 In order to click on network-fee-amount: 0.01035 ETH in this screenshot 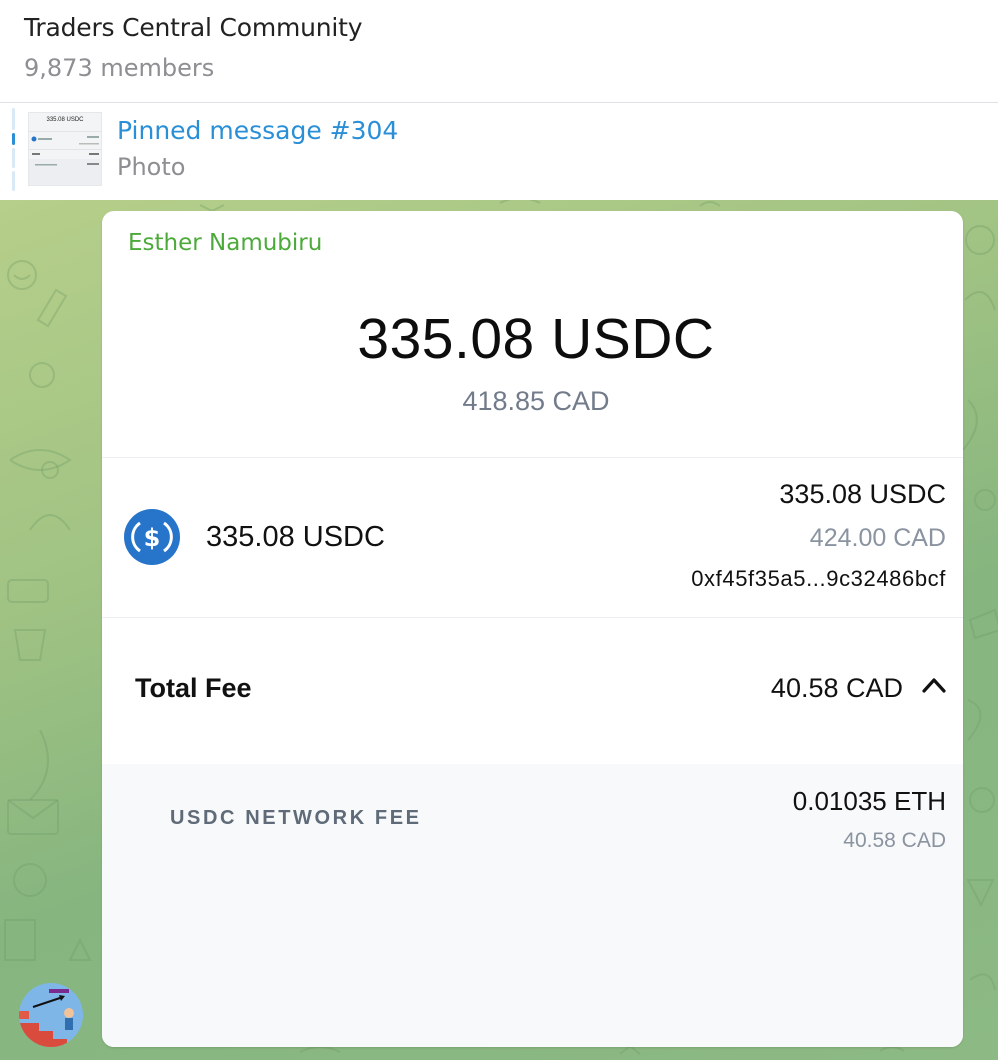, I will do `click(869, 801)`.